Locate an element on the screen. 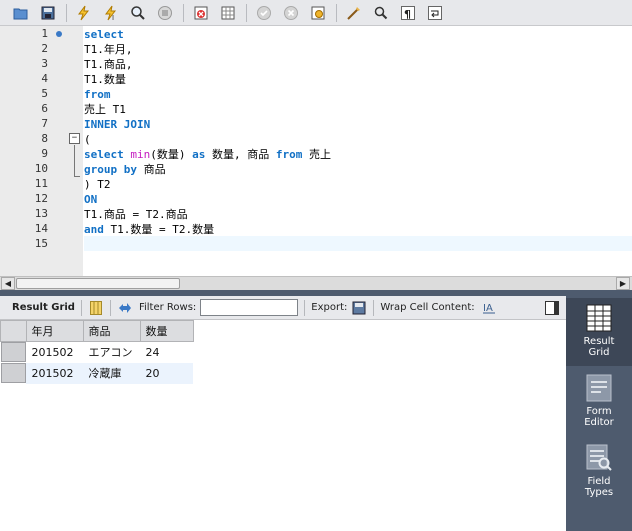 This screenshot has width=632, height=531. sql-text: T1.商品 = T2.商品 is located at coordinates (136, 214).